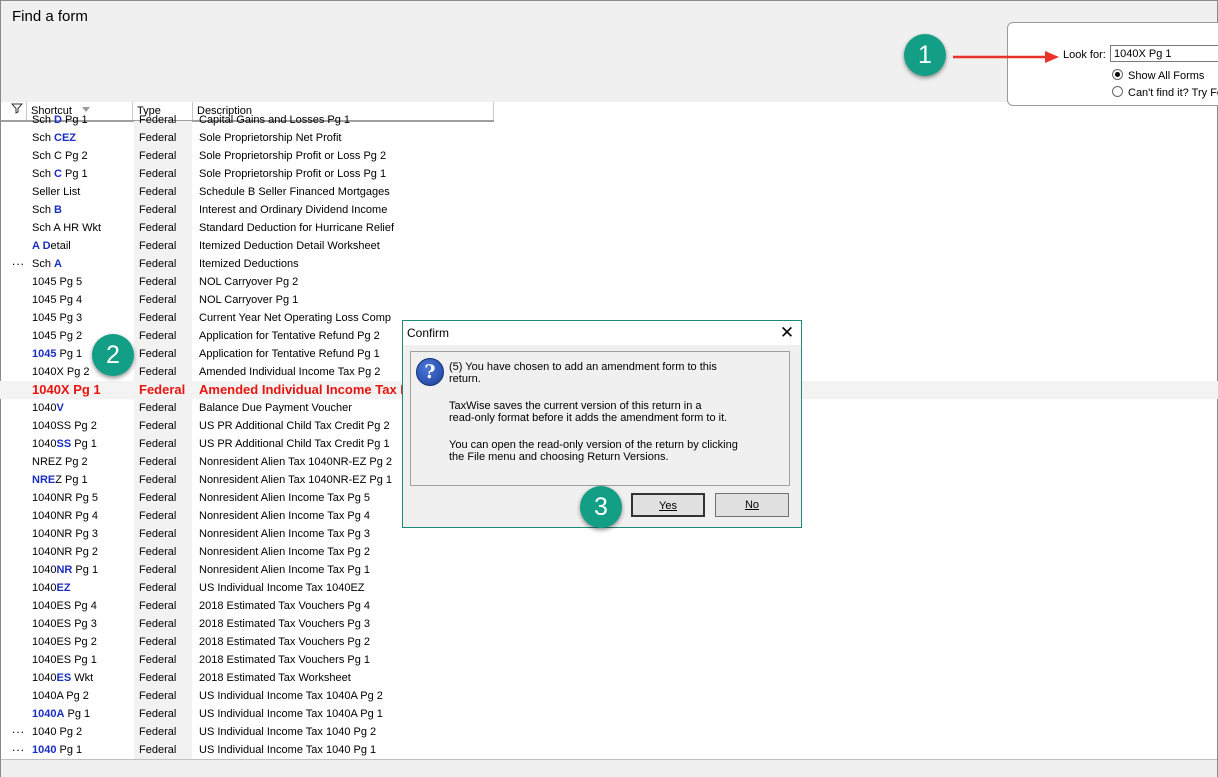 The image size is (1218, 777). I want to click on description-cell: Nonresident Alien Income Tax Pg 2, so click(285, 552).